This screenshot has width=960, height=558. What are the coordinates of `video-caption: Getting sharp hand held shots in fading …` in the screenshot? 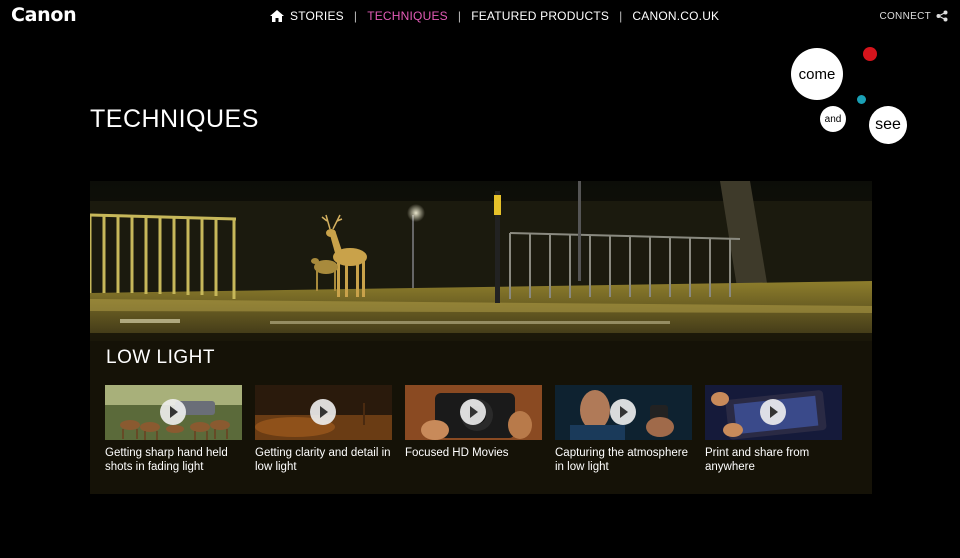 It's located at (173, 460).